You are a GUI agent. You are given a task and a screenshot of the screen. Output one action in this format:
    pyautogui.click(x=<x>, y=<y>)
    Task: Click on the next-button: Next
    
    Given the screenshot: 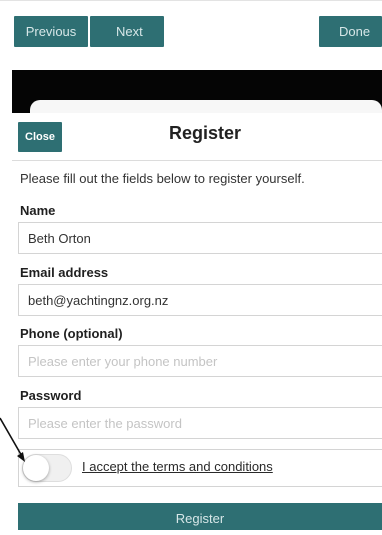 What is the action you would take?
    pyautogui.click(x=127, y=31)
    